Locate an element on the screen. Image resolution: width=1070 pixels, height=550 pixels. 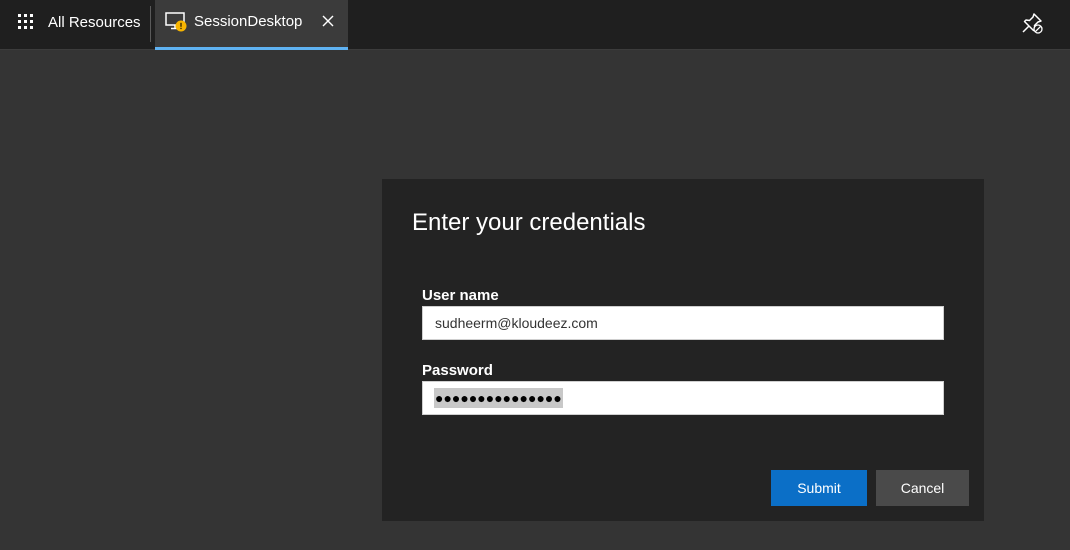
tab-session-desktop: SessionDesktop is located at coordinates (251, 25).